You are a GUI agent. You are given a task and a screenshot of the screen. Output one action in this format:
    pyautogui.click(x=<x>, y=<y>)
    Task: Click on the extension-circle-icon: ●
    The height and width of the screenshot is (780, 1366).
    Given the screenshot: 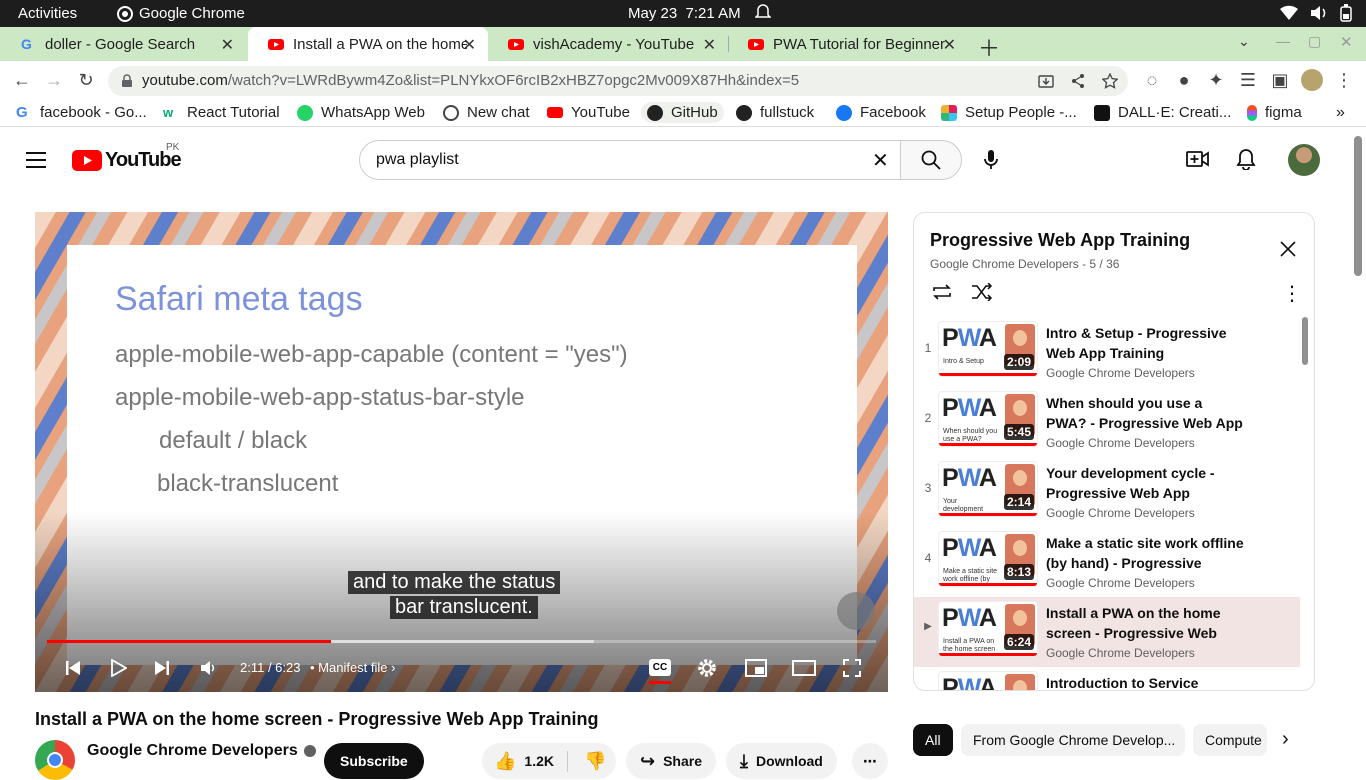 What is the action you would take?
    pyautogui.click(x=1184, y=80)
    